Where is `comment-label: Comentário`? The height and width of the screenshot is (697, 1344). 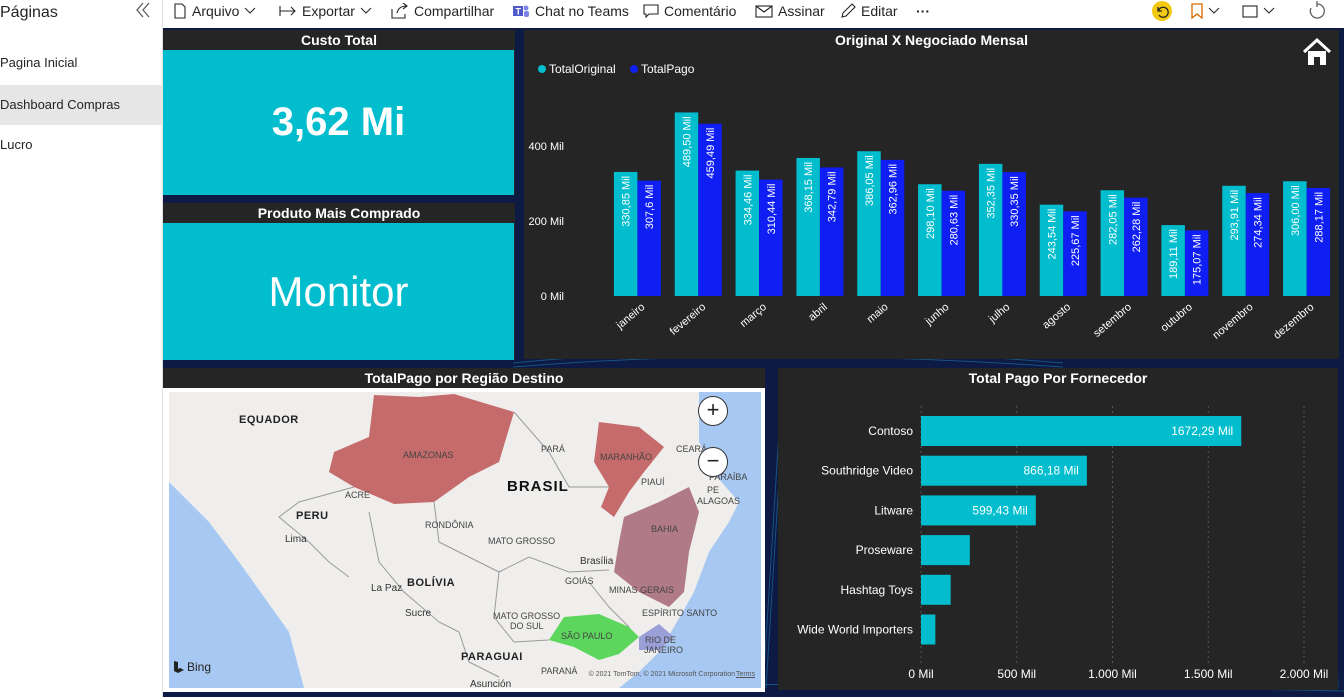
comment-label: Comentário is located at coordinates (700, 11).